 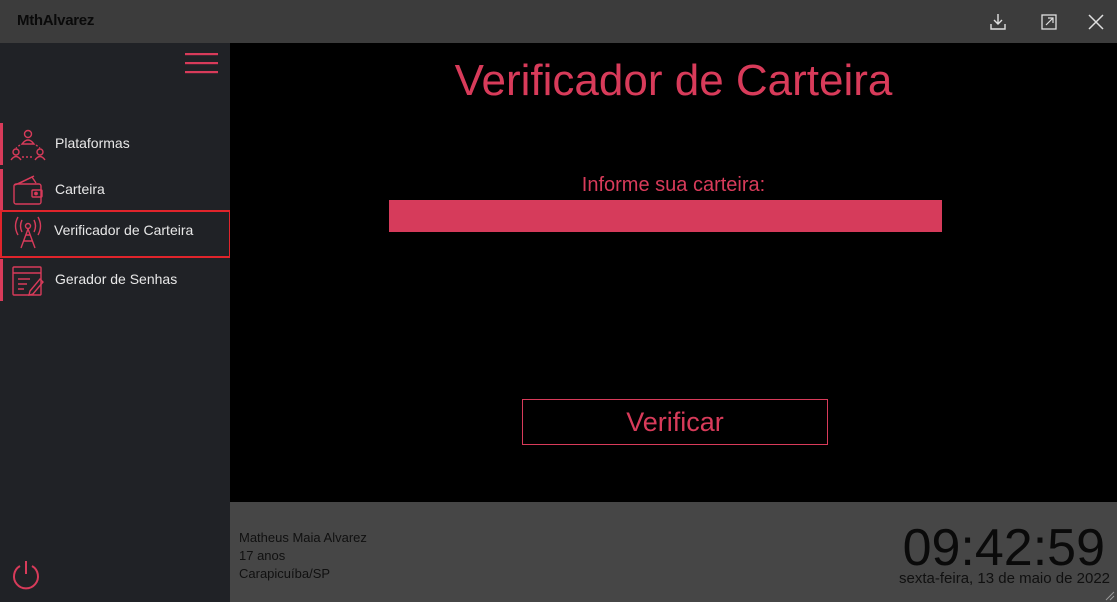 What do you see at coordinates (56, 20) in the screenshot?
I see `app-title: MthAlvarez` at bounding box center [56, 20].